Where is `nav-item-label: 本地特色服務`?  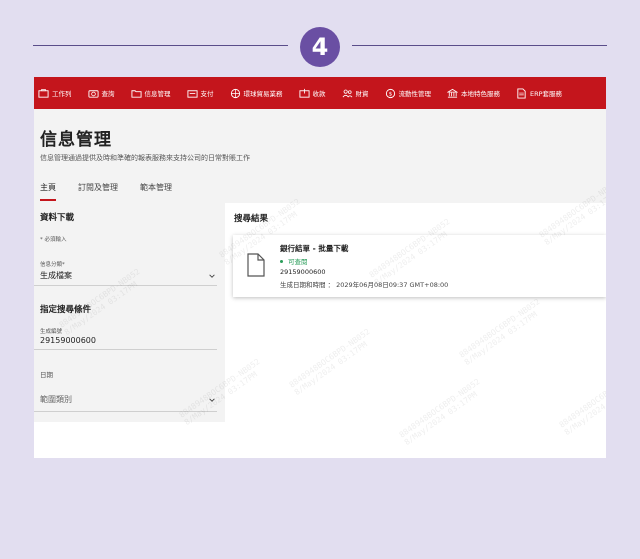 nav-item-label: 本地特色服務 is located at coordinates (480, 94).